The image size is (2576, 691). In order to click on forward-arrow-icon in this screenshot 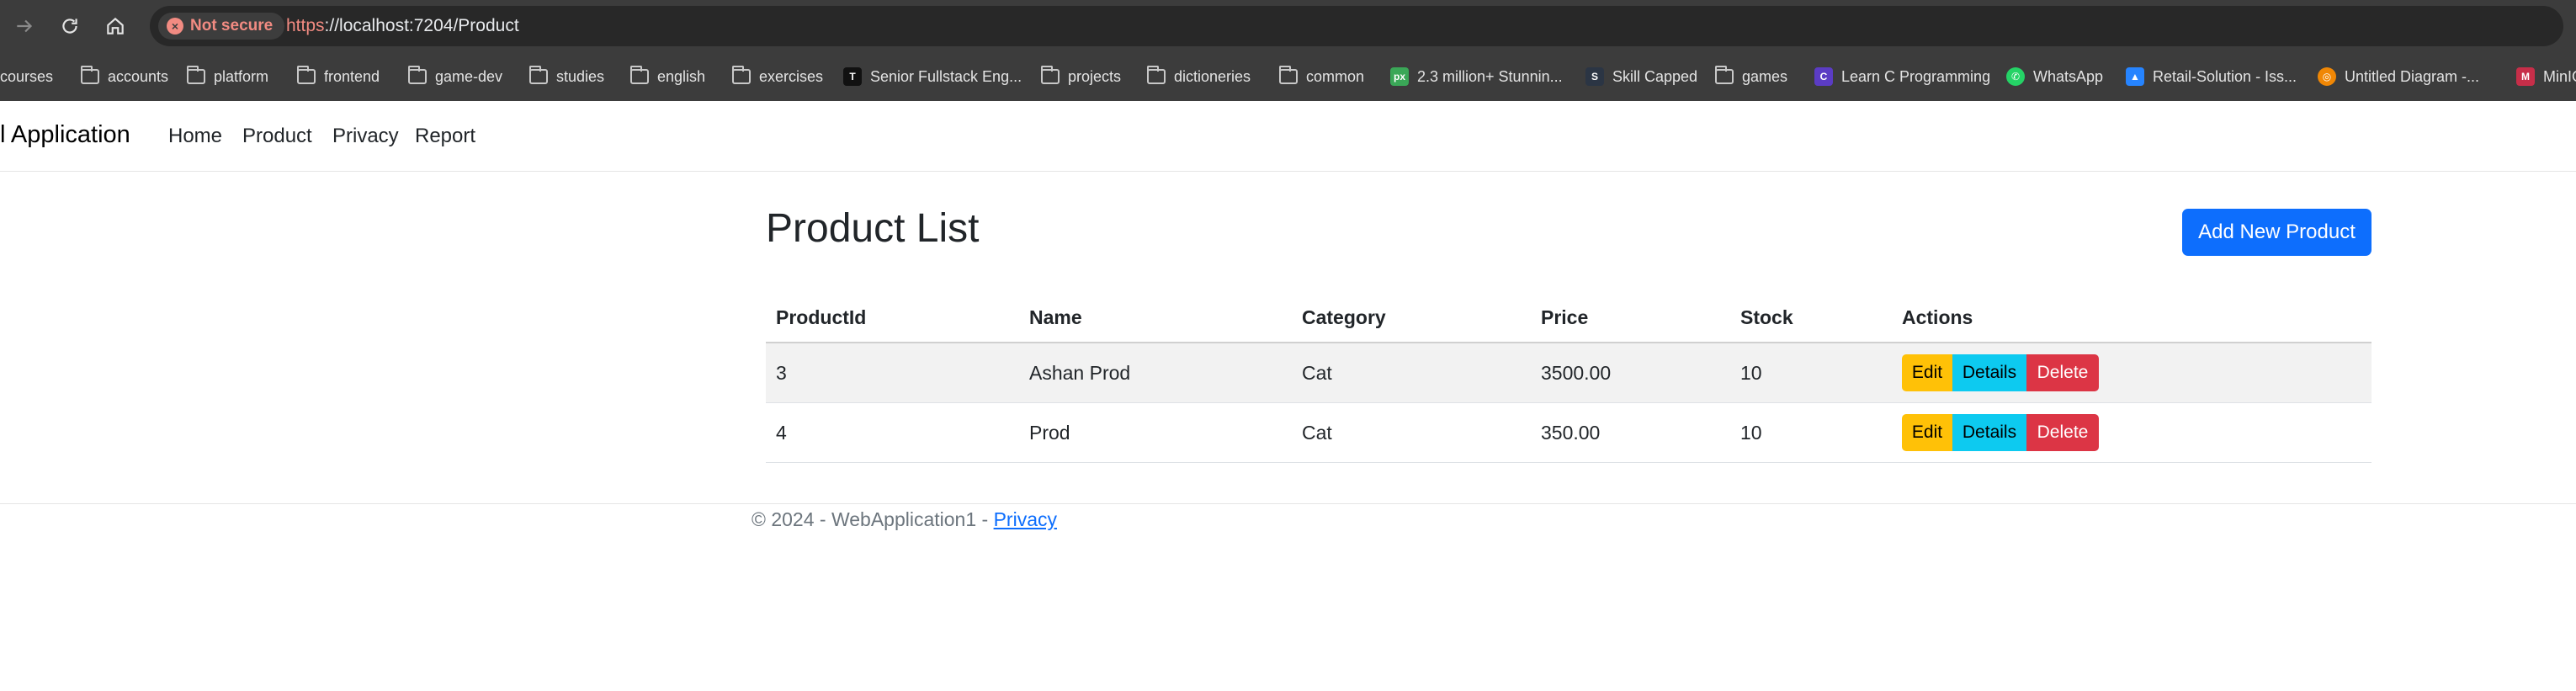, I will do `click(25, 26)`.